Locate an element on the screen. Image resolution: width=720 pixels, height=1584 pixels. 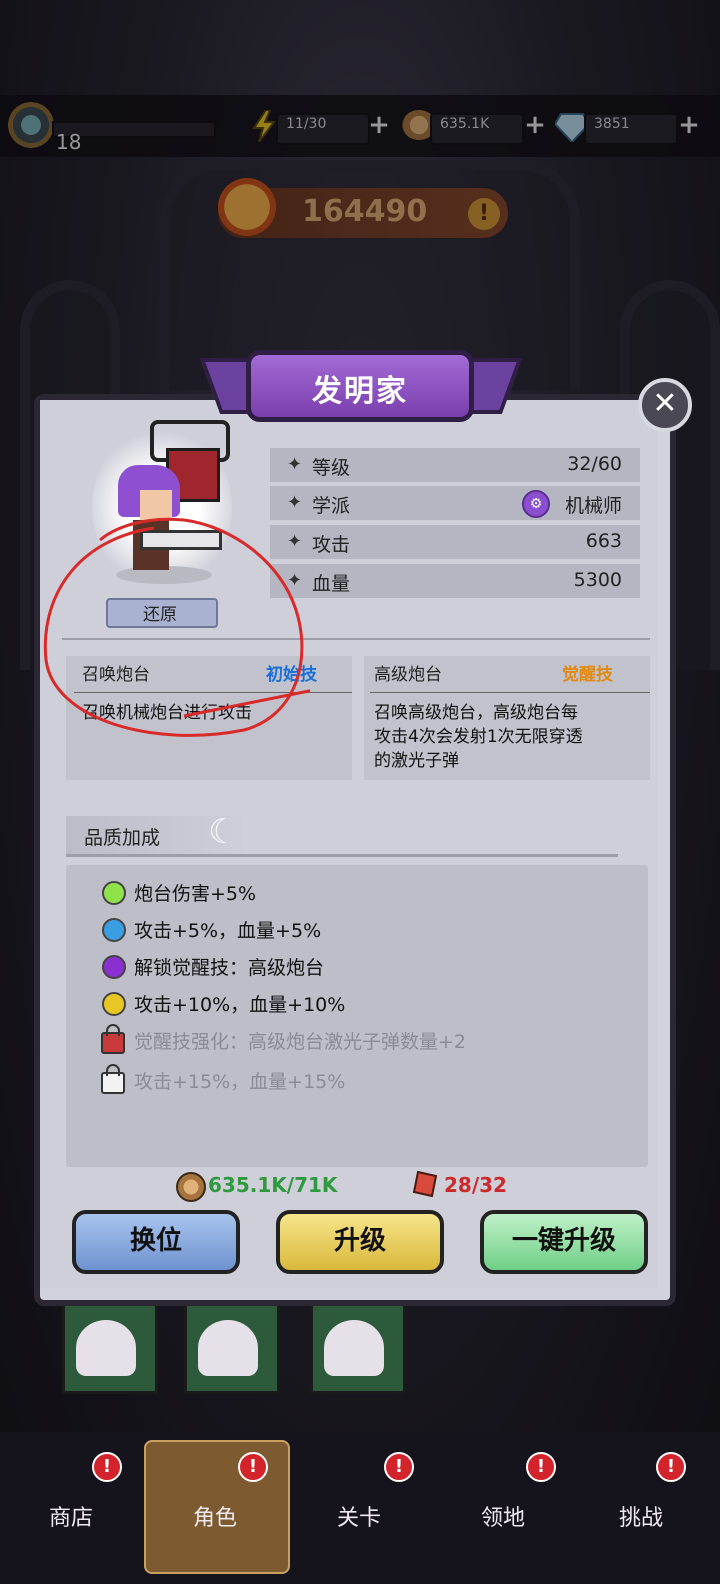
quality-header-line is located at coordinates (342, 855).